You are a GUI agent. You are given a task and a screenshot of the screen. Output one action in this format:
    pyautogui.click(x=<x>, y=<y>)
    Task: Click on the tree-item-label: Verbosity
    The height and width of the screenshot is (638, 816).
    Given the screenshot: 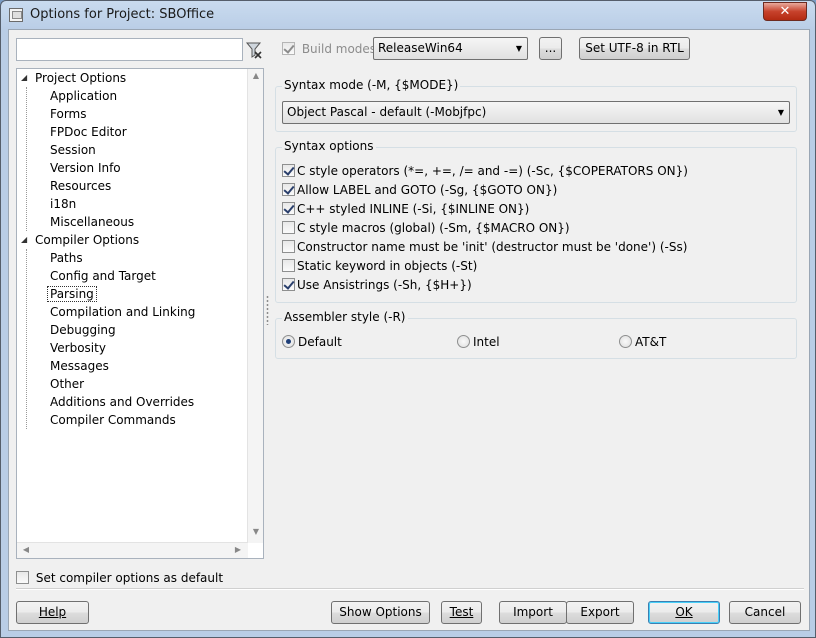 What is the action you would take?
    pyautogui.click(x=78, y=348)
    